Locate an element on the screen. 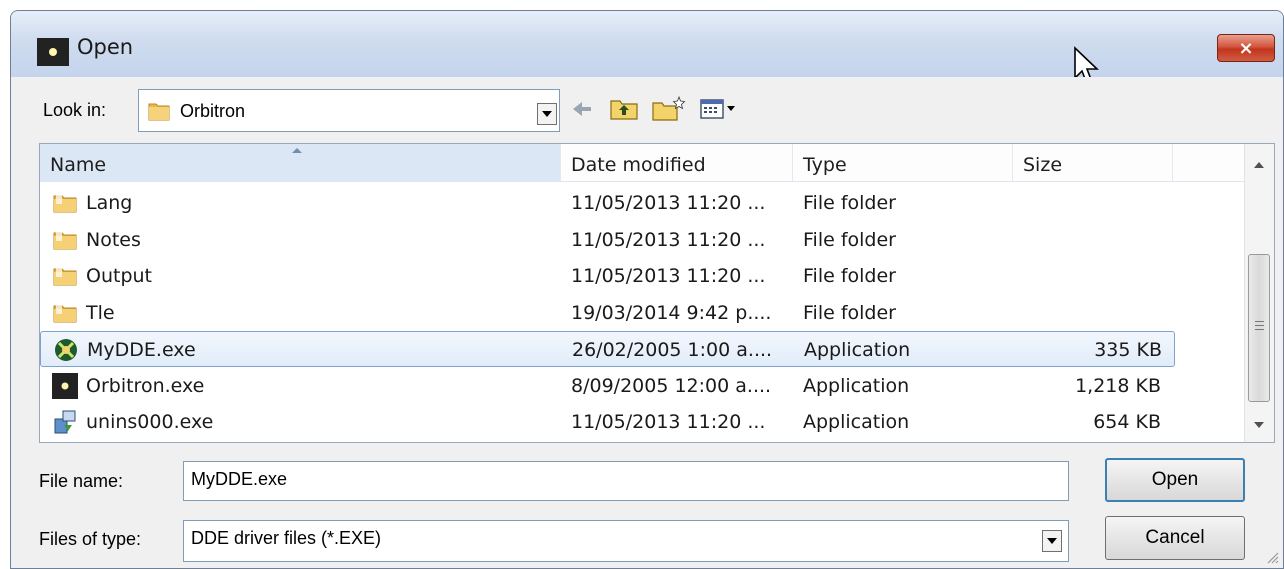  view-menu-icon is located at coordinates (721, 109).